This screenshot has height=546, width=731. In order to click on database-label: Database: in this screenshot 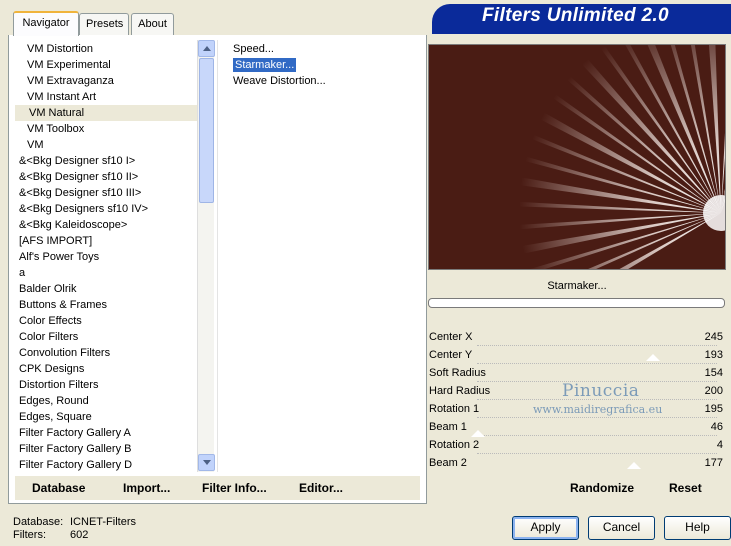, I will do `click(38, 522)`.